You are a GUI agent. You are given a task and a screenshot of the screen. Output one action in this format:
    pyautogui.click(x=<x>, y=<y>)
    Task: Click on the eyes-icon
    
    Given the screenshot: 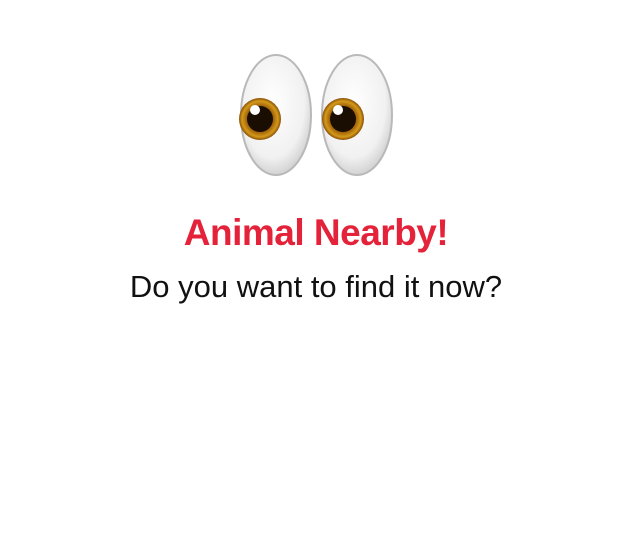 What is the action you would take?
    pyautogui.click(x=317, y=115)
    